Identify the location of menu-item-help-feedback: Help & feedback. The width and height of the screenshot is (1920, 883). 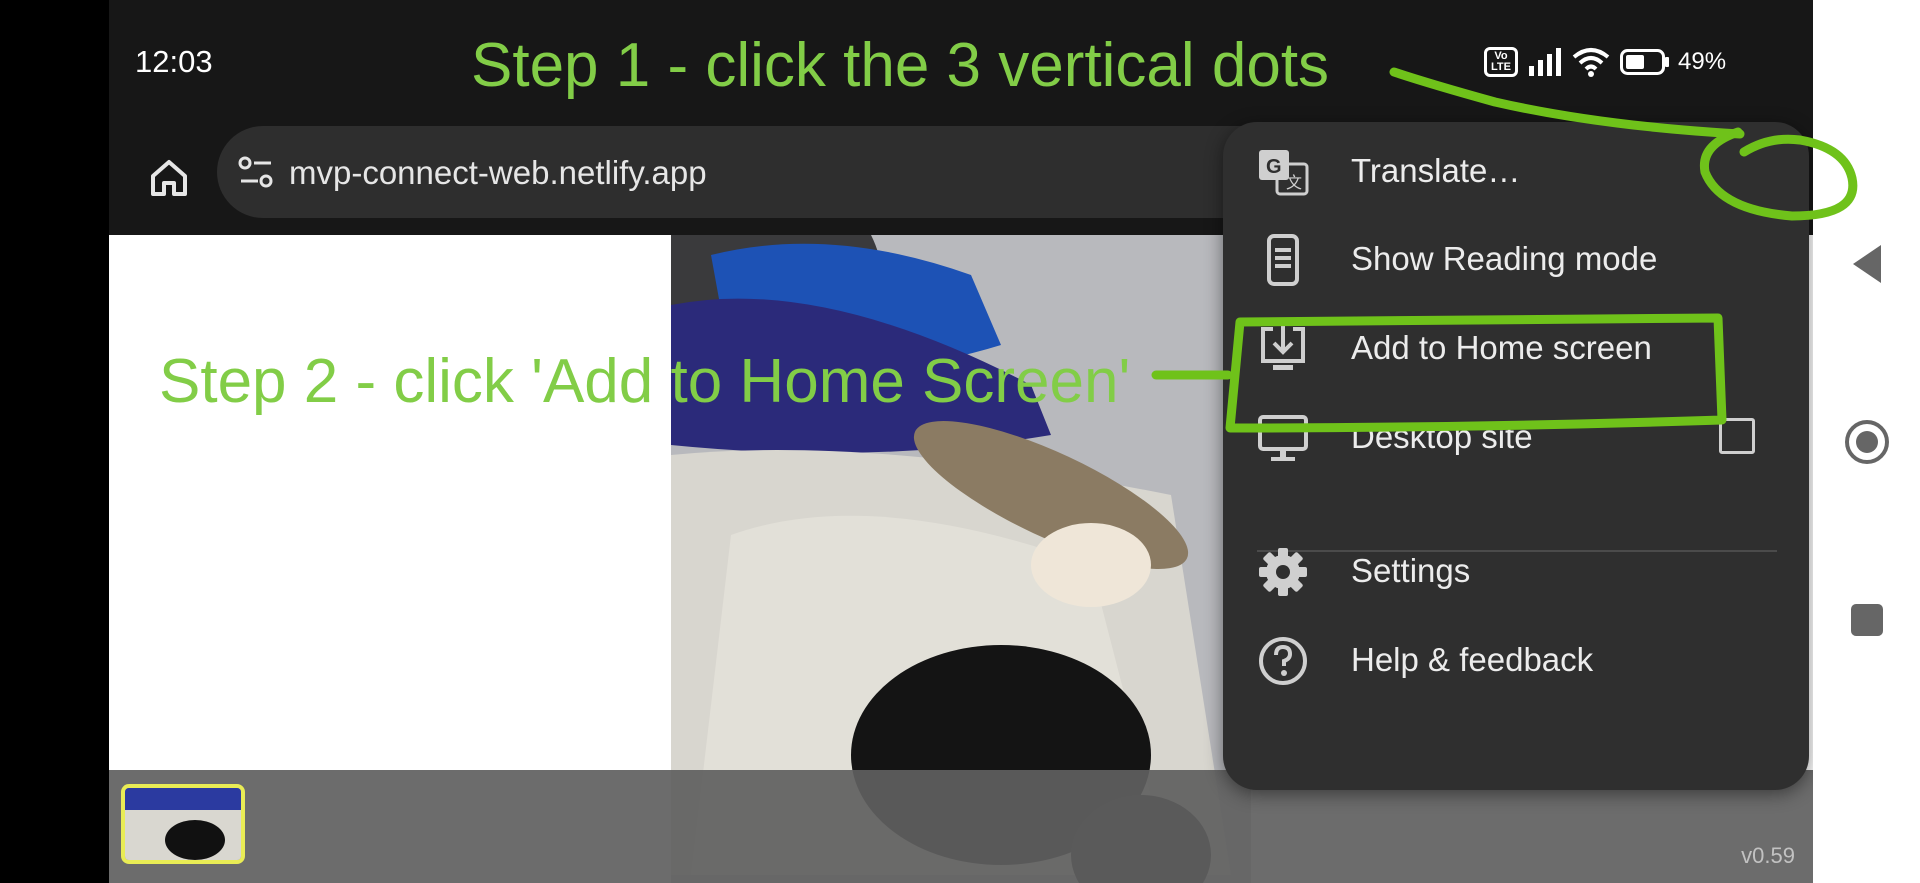
(1516, 659).